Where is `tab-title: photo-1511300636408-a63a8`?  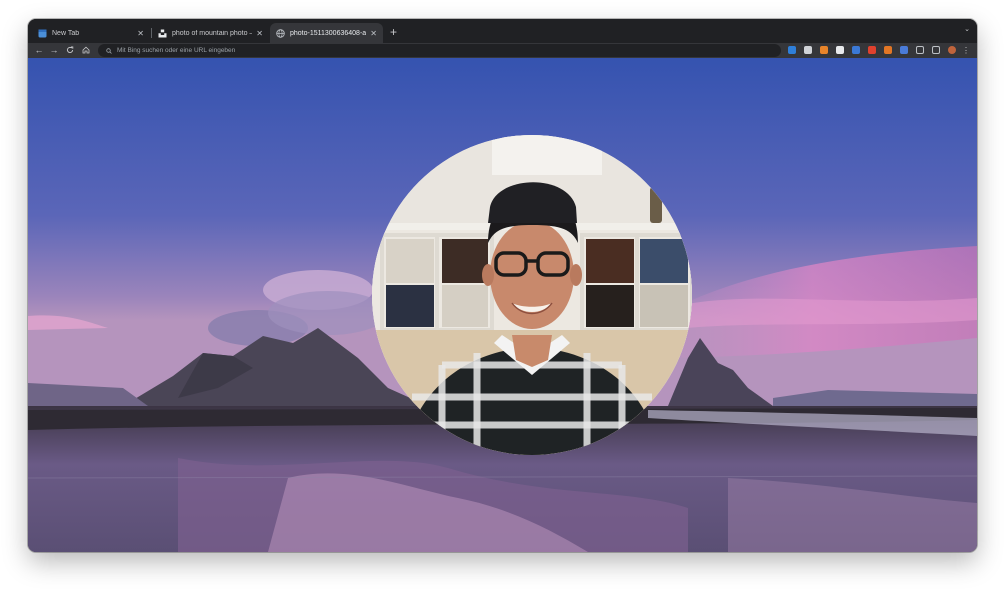 tab-title: photo-1511300636408-a63a8 is located at coordinates (328, 33).